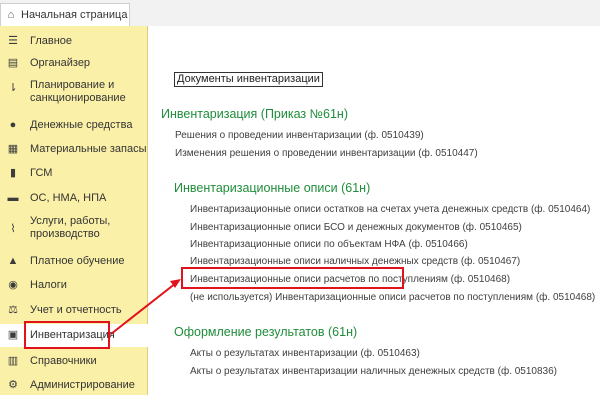  What do you see at coordinates (74, 385) in the screenshot?
I see `sidebar-item-admin: ⚙ Администрирование` at bounding box center [74, 385].